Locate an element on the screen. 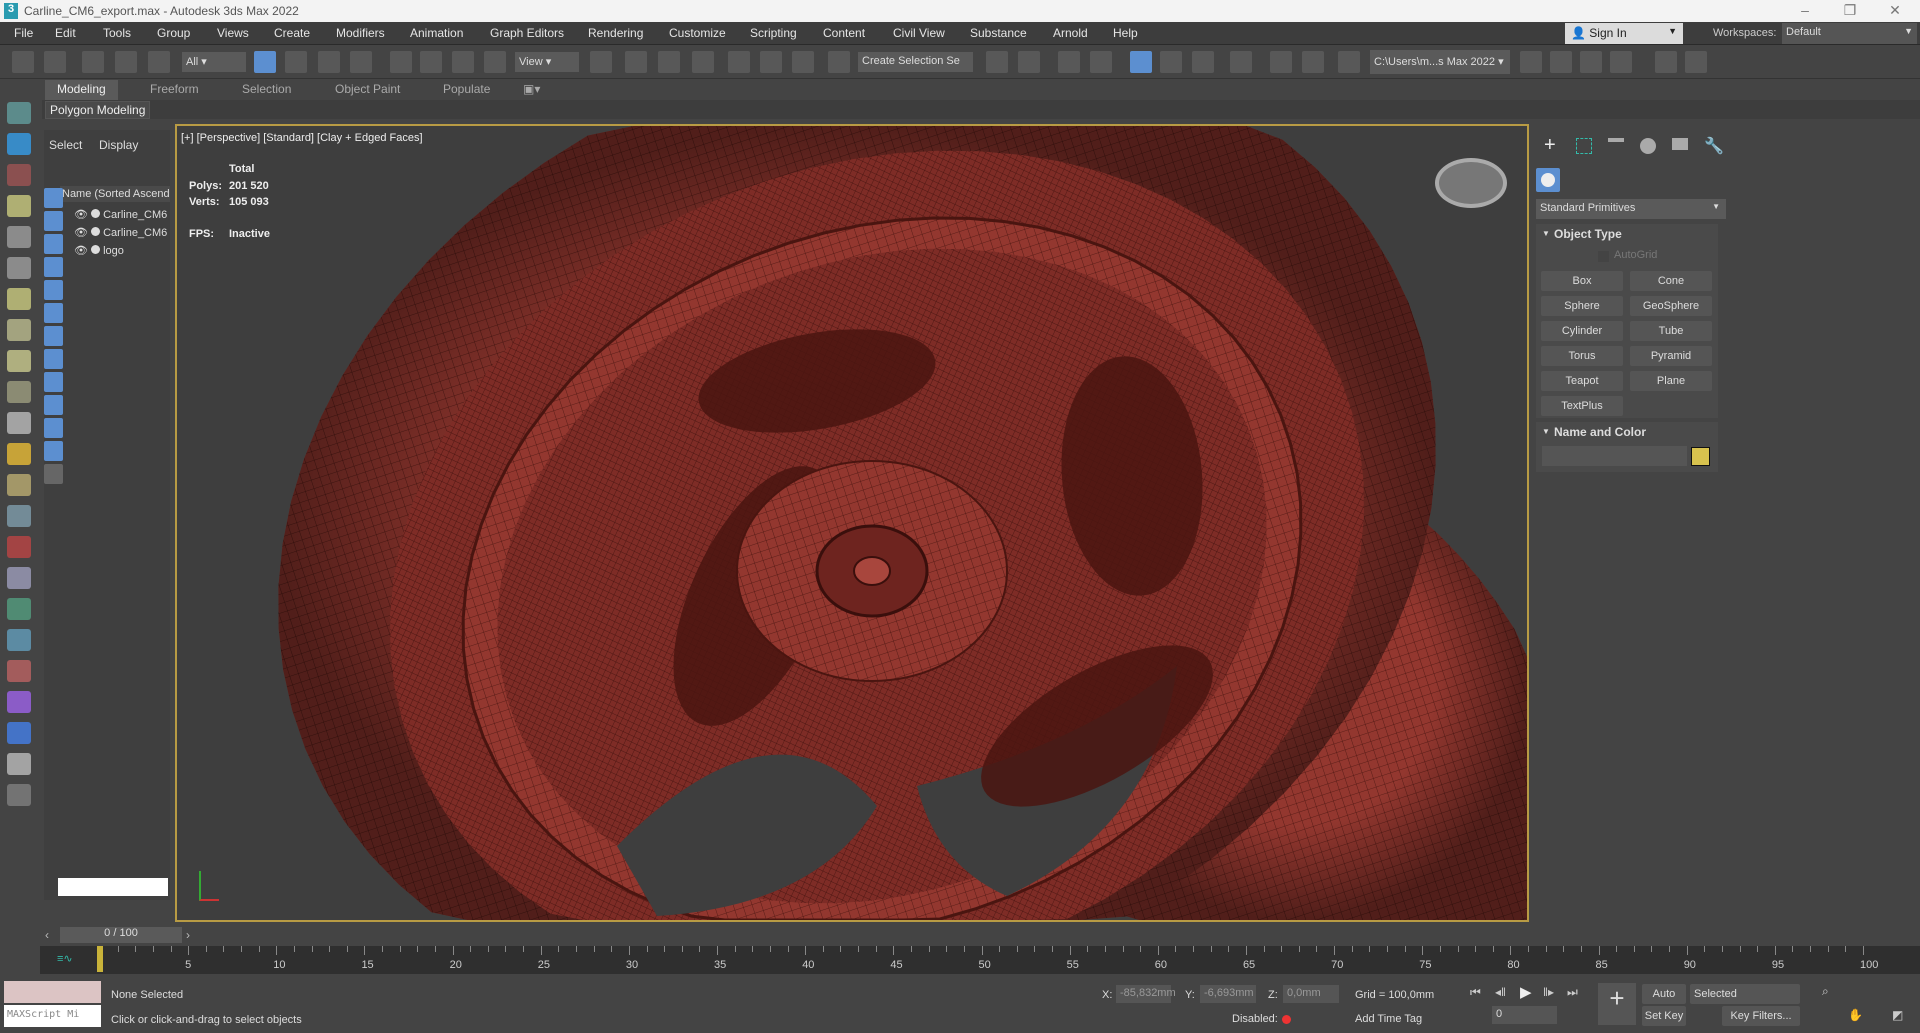 The image size is (1920, 1033). move-icon is located at coordinates (401, 62).